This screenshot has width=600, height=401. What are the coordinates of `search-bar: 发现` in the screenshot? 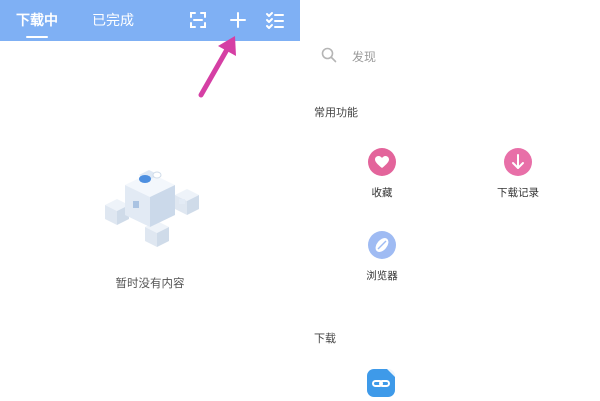 It's located at (445, 56).